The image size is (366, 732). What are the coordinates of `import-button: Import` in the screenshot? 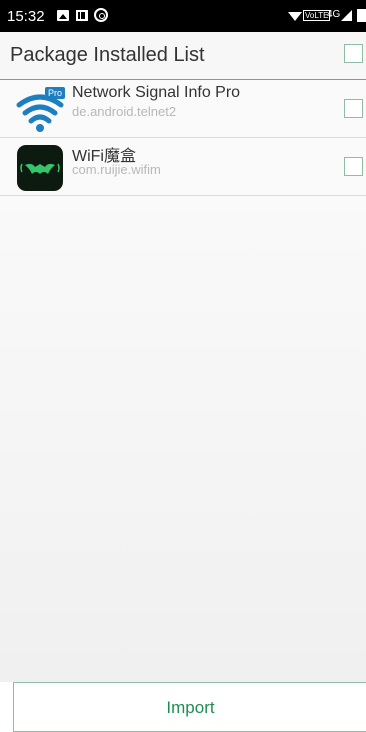 It's located at (189, 707).